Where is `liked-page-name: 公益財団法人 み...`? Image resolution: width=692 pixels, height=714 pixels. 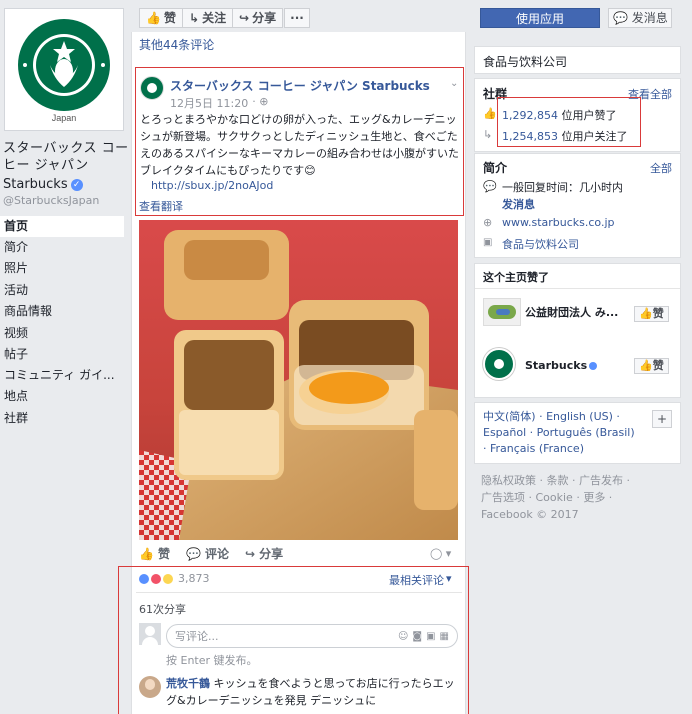 liked-page-name: 公益財団法人 み... is located at coordinates (571, 312).